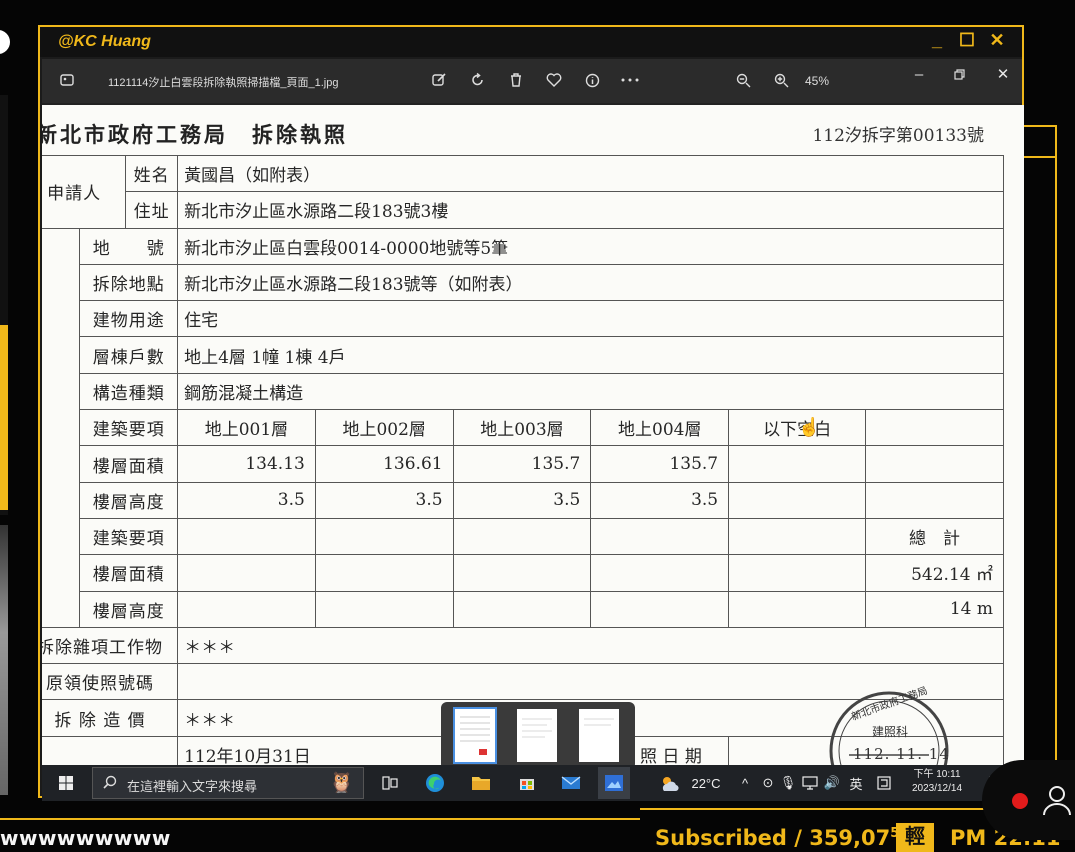 The image size is (1075, 852). What do you see at coordinates (592, 80) in the screenshot?
I see `info-icon` at bounding box center [592, 80].